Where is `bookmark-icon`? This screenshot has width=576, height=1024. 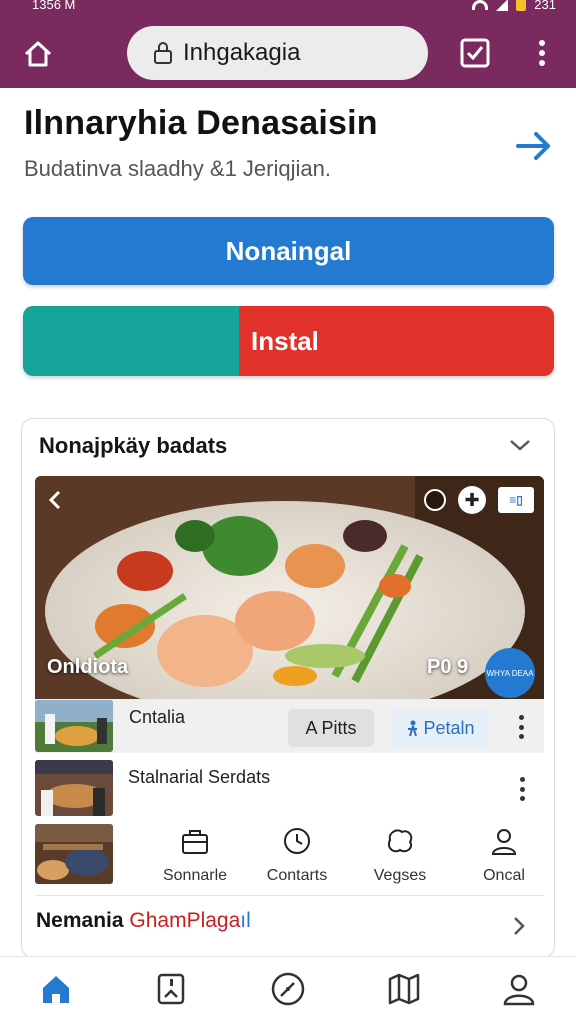
bookmark-icon is located at coordinates (171, 989).